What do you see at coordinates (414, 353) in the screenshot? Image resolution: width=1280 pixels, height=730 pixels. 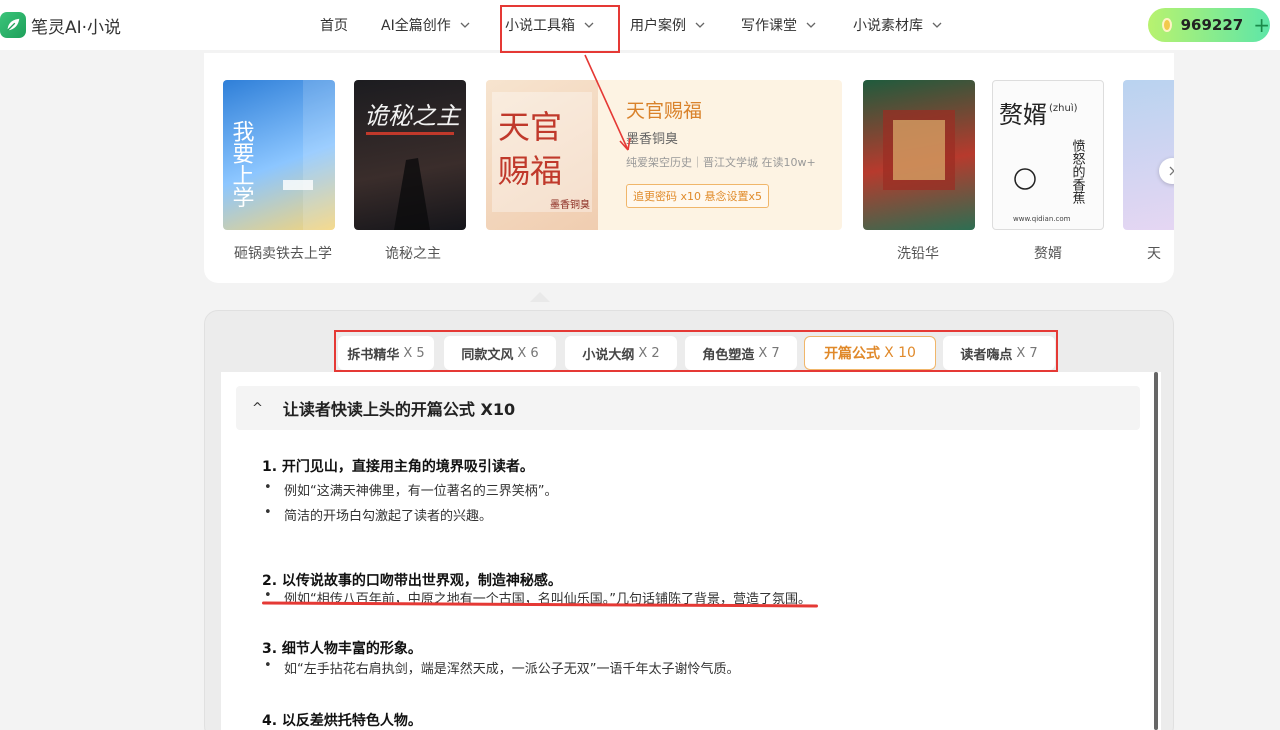 I see `tab-count: X 5` at bounding box center [414, 353].